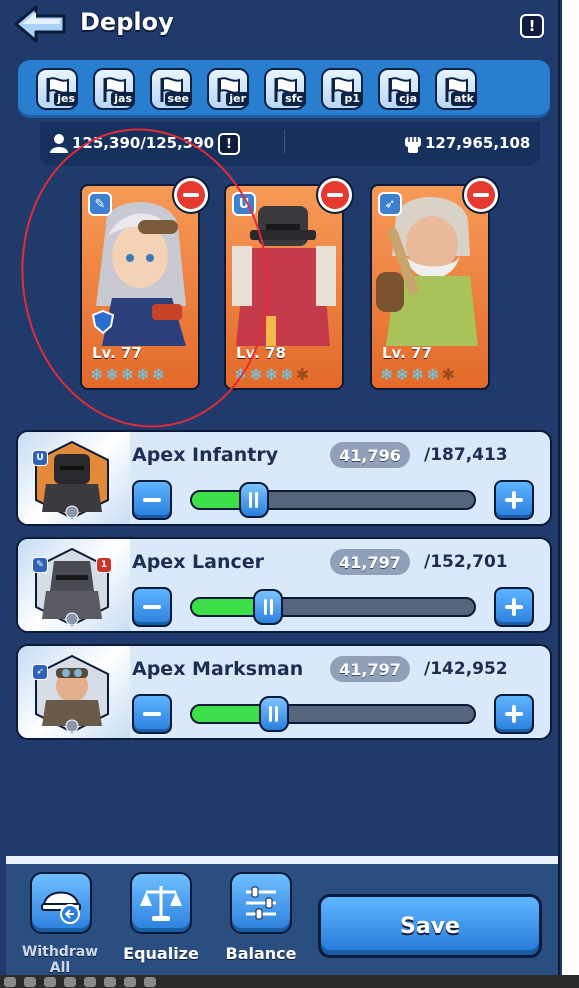  Describe the element at coordinates (570, 487) in the screenshot. I see `window-edge` at that location.